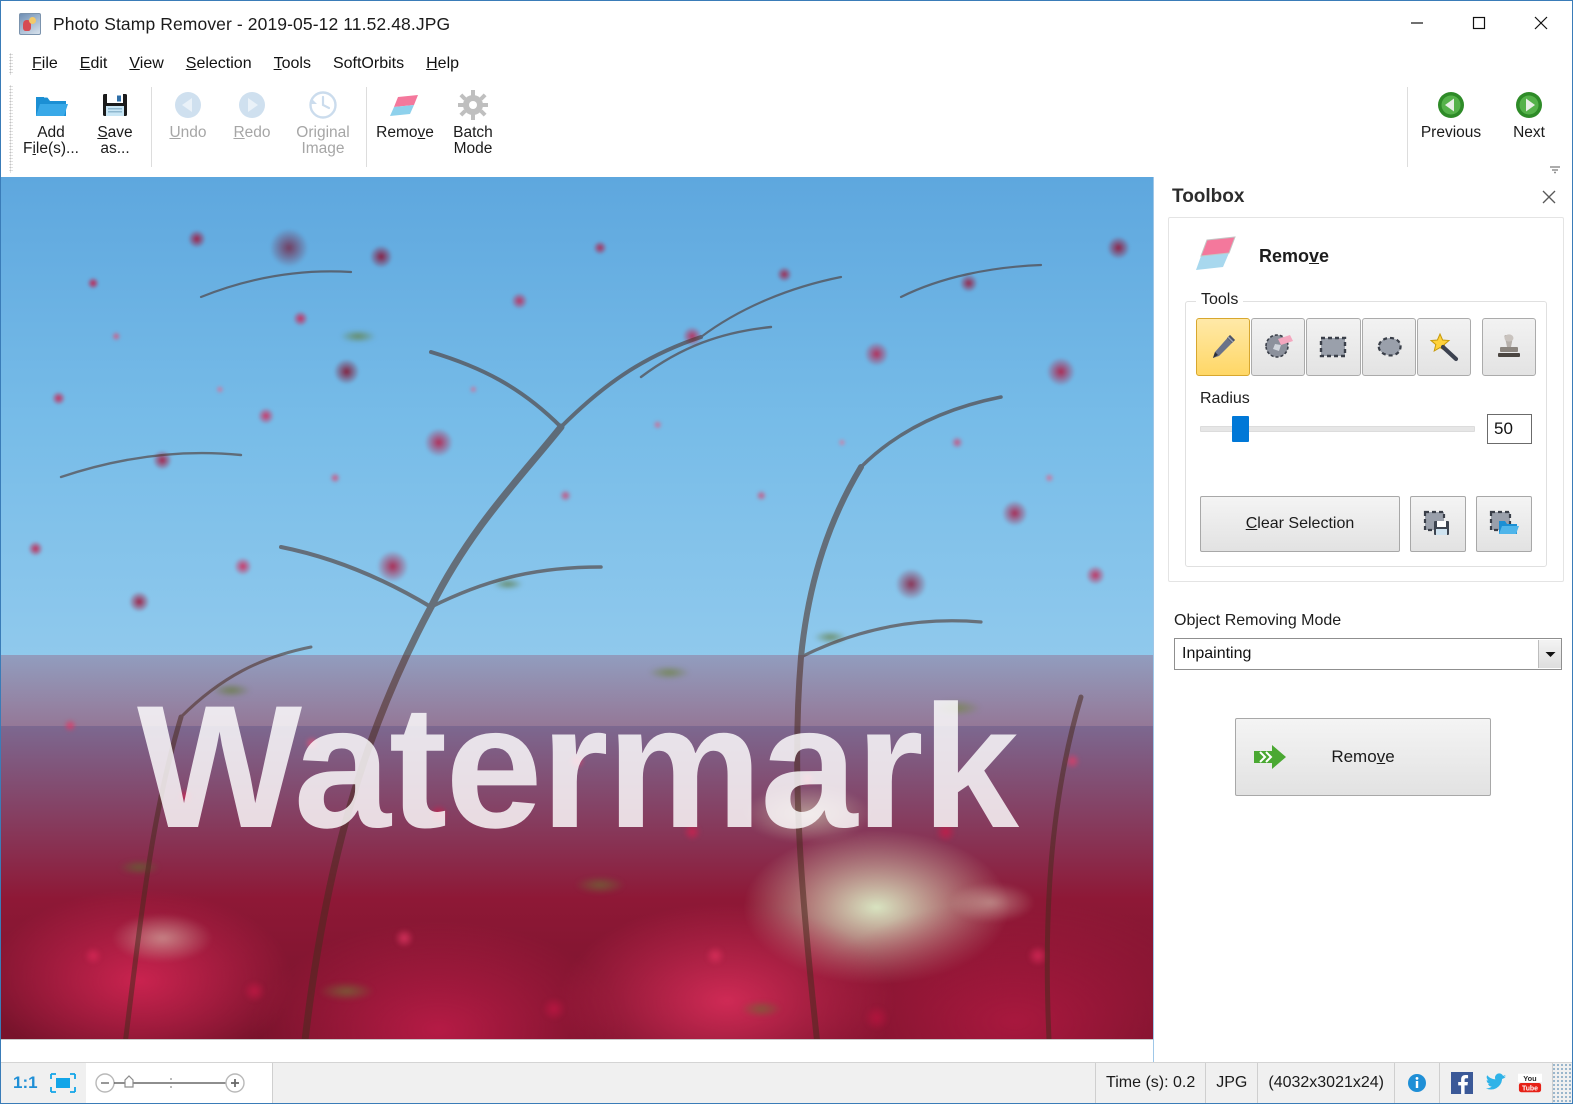 The image size is (1573, 1104). What do you see at coordinates (577, 1050) in the screenshot?
I see `canvas-bottom-strip` at bounding box center [577, 1050].